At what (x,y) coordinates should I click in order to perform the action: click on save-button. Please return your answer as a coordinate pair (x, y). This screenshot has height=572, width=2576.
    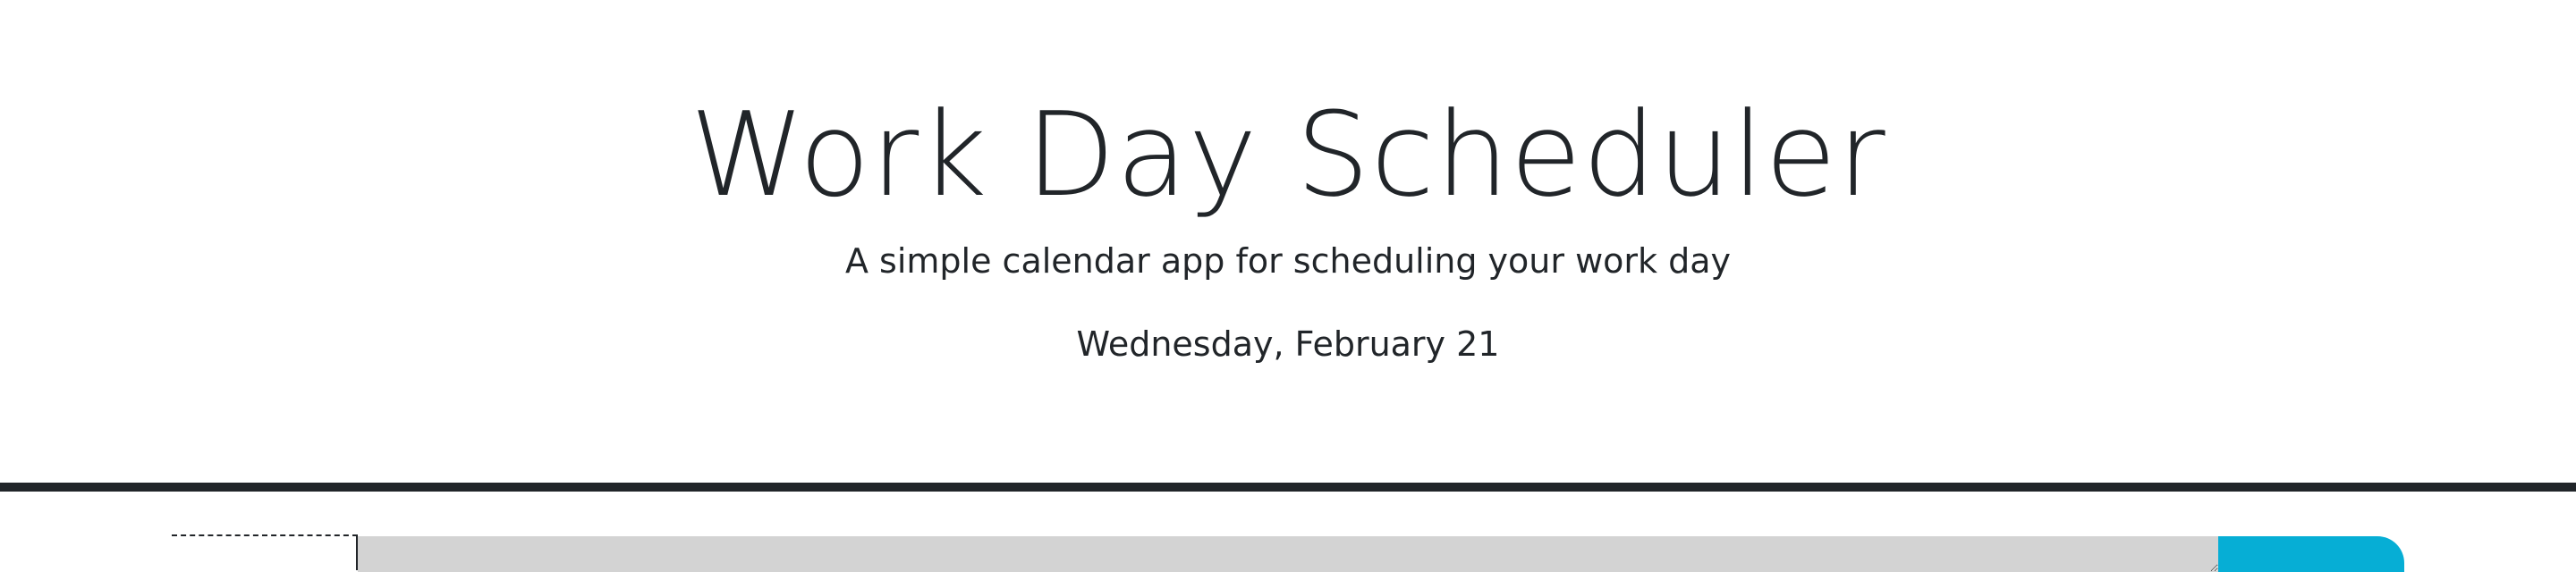
    Looking at the image, I should click on (2311, 554).